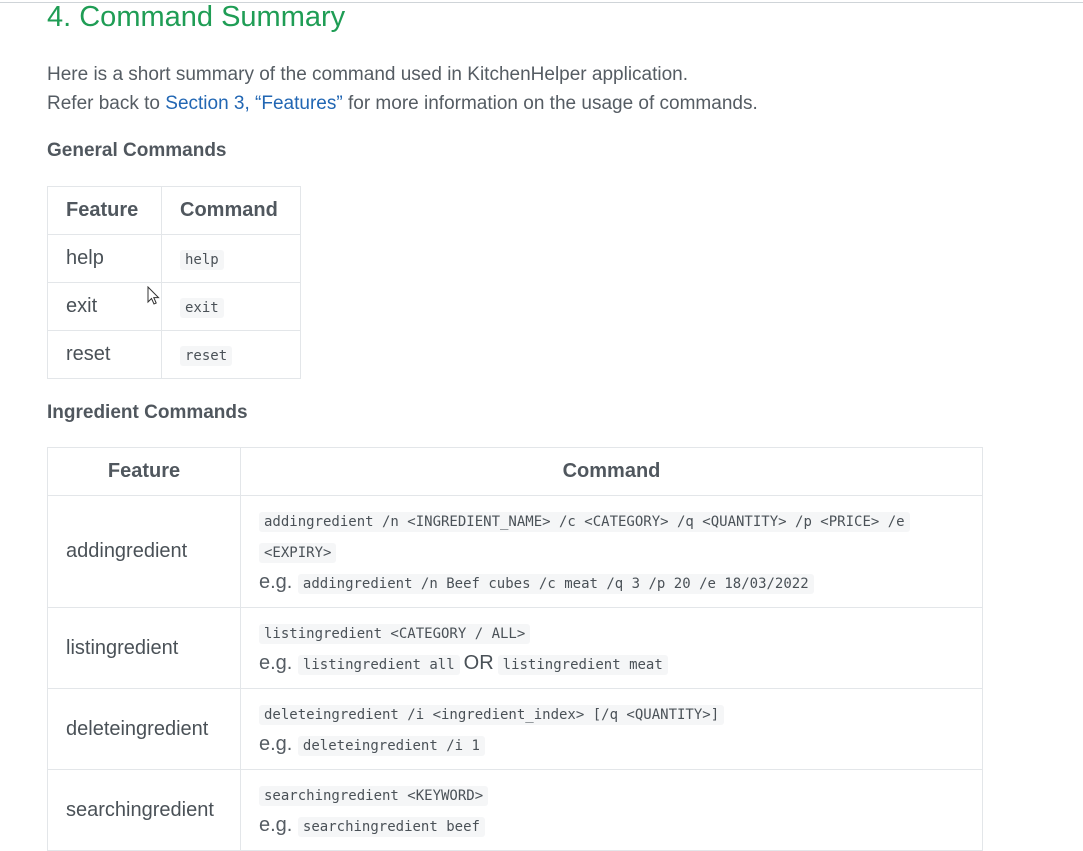 The height and width of the screenshot is (851, 1083). What do you see at coordinates (202, 260) in the screenshot?
I see `command-code: help` at bounding box center [202, 260].